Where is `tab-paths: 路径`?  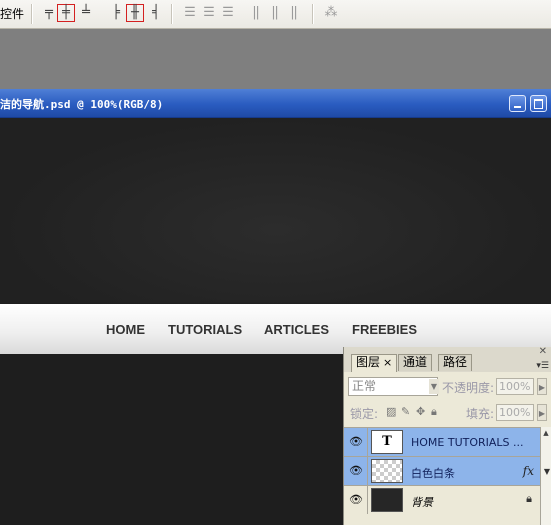
tab-paths: 路径 is located at coordinates (455, 362).